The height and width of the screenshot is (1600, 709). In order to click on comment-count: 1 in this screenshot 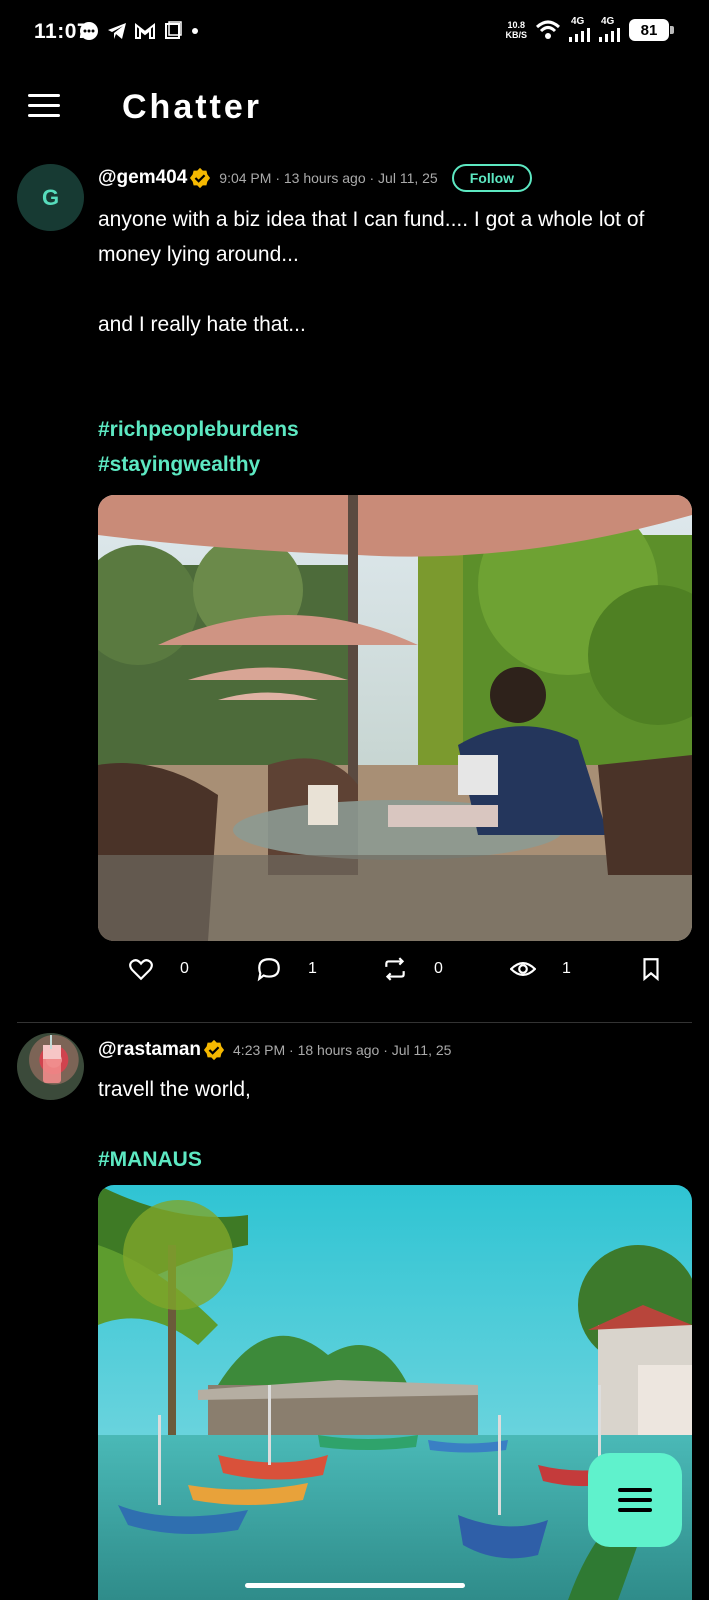, I will do `click(312, 968)`.